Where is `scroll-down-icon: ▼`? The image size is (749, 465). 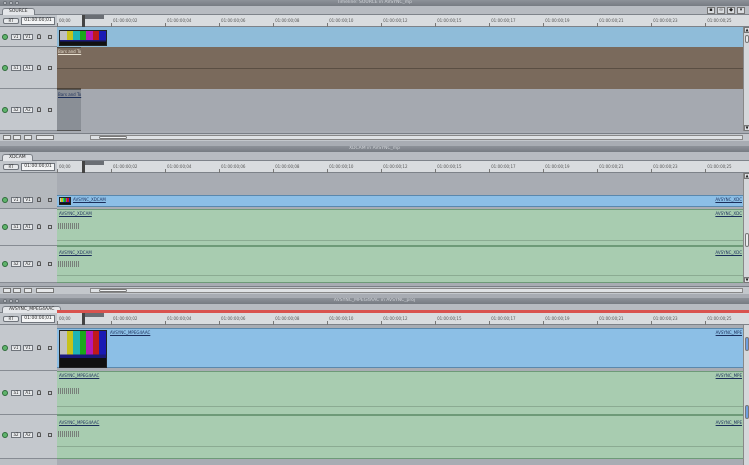 scroll-down-icon: ▼ is located at coordinates (746, 280).